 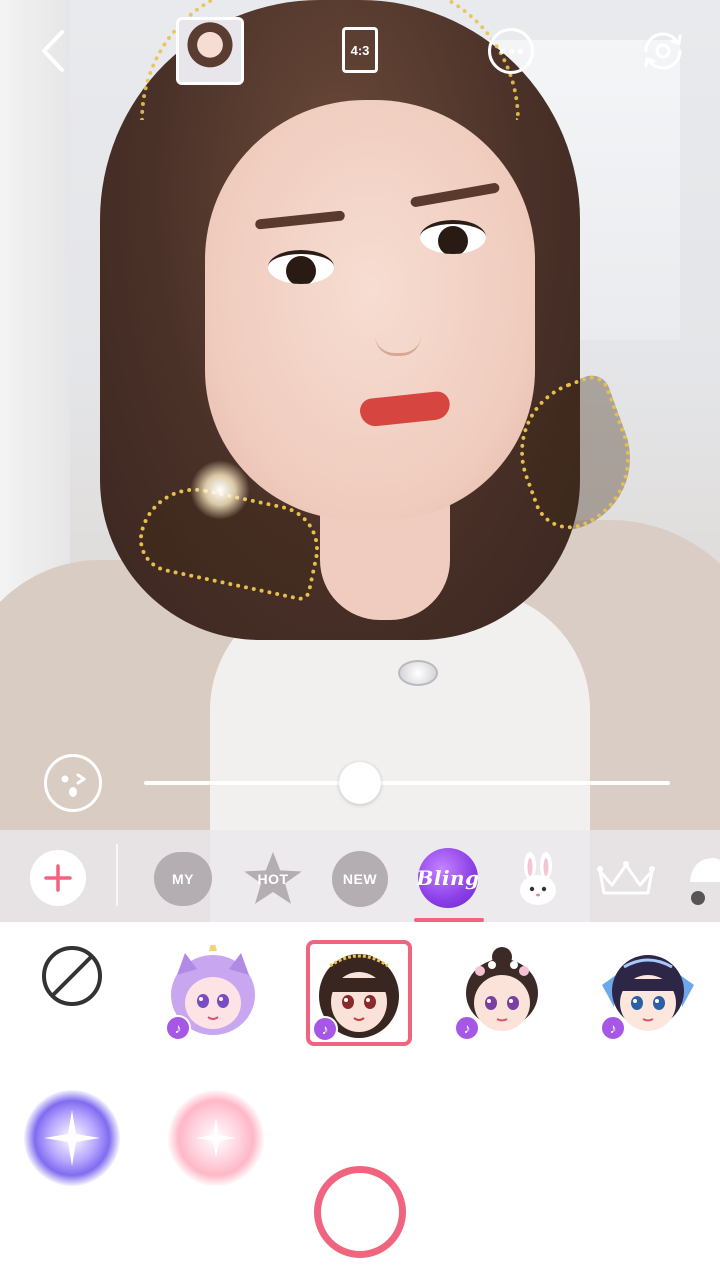 I want to click on plus-icon, so click(x=58, y=878).